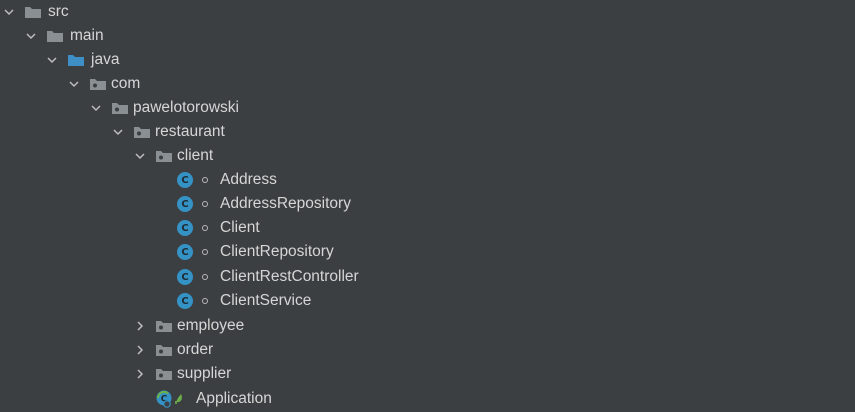  What do you see at coordinates (427, 132) in the screenshot?
I see `tree-node-restaurant: restaurant` at bounding box center [427, 132].